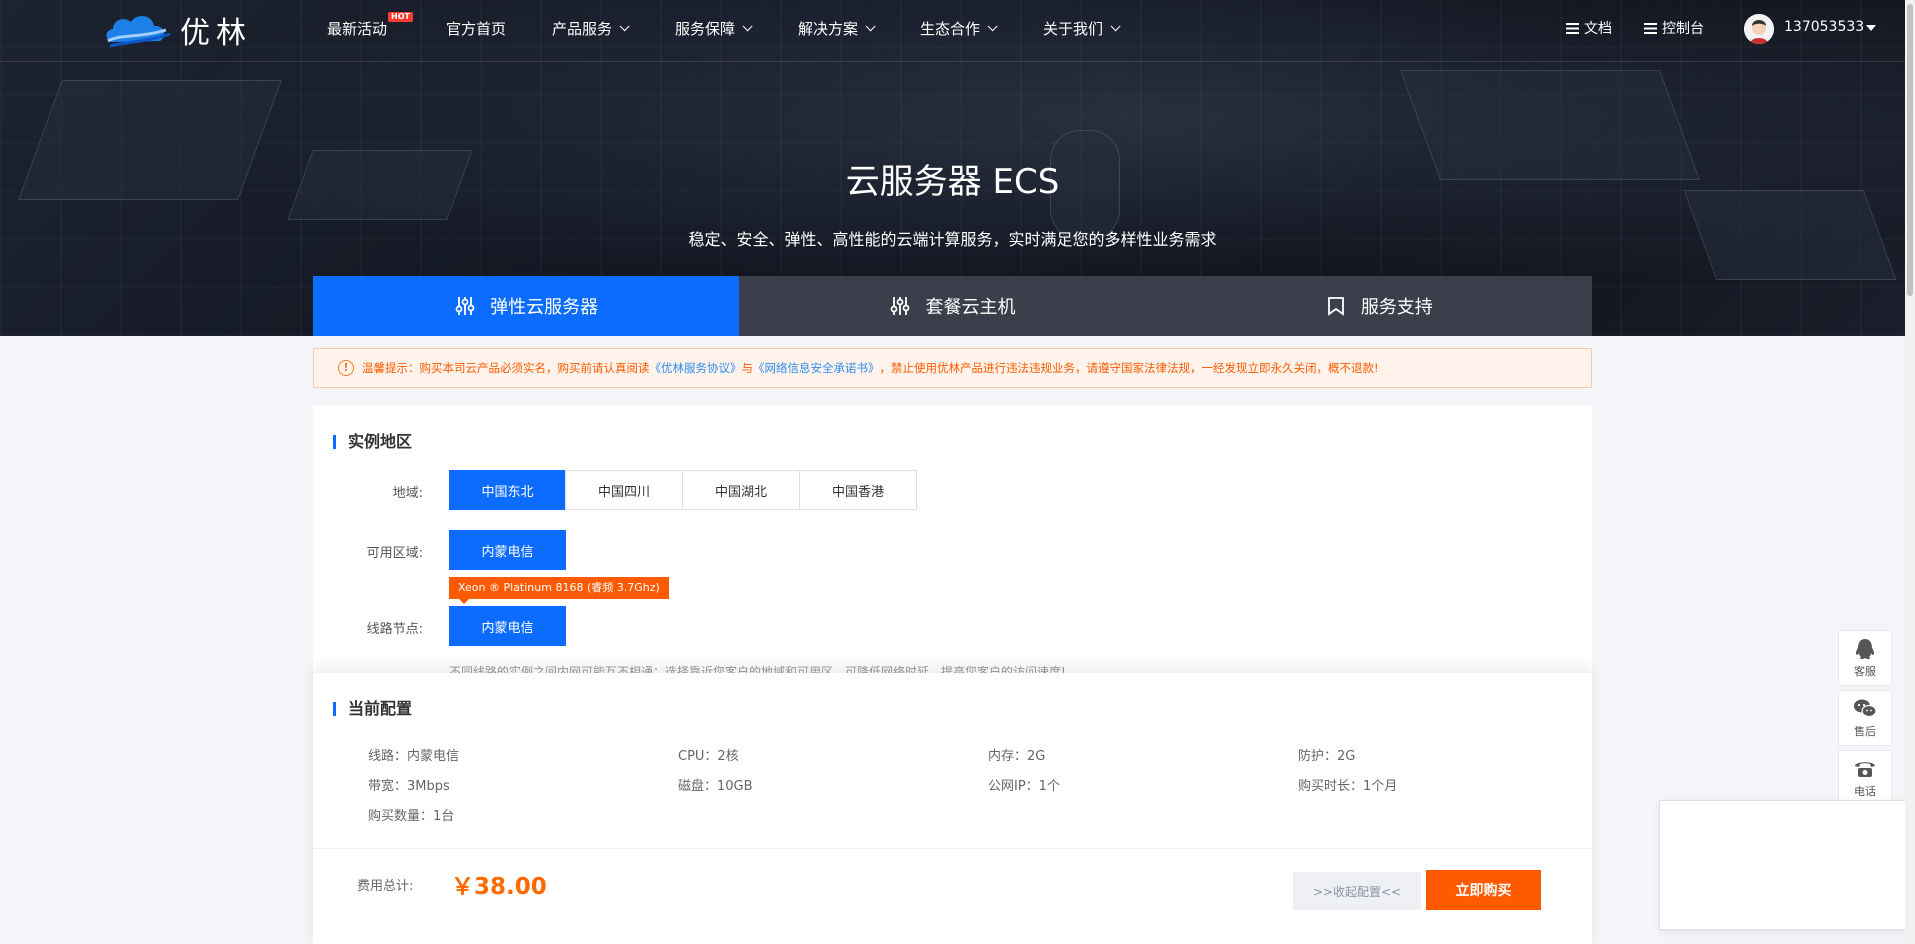 The image size is (1915, 944). What do you see at coordinates (858, 490) in the screenshot?
I see `region-option: 中国香港` at bounding box center [858, 490].